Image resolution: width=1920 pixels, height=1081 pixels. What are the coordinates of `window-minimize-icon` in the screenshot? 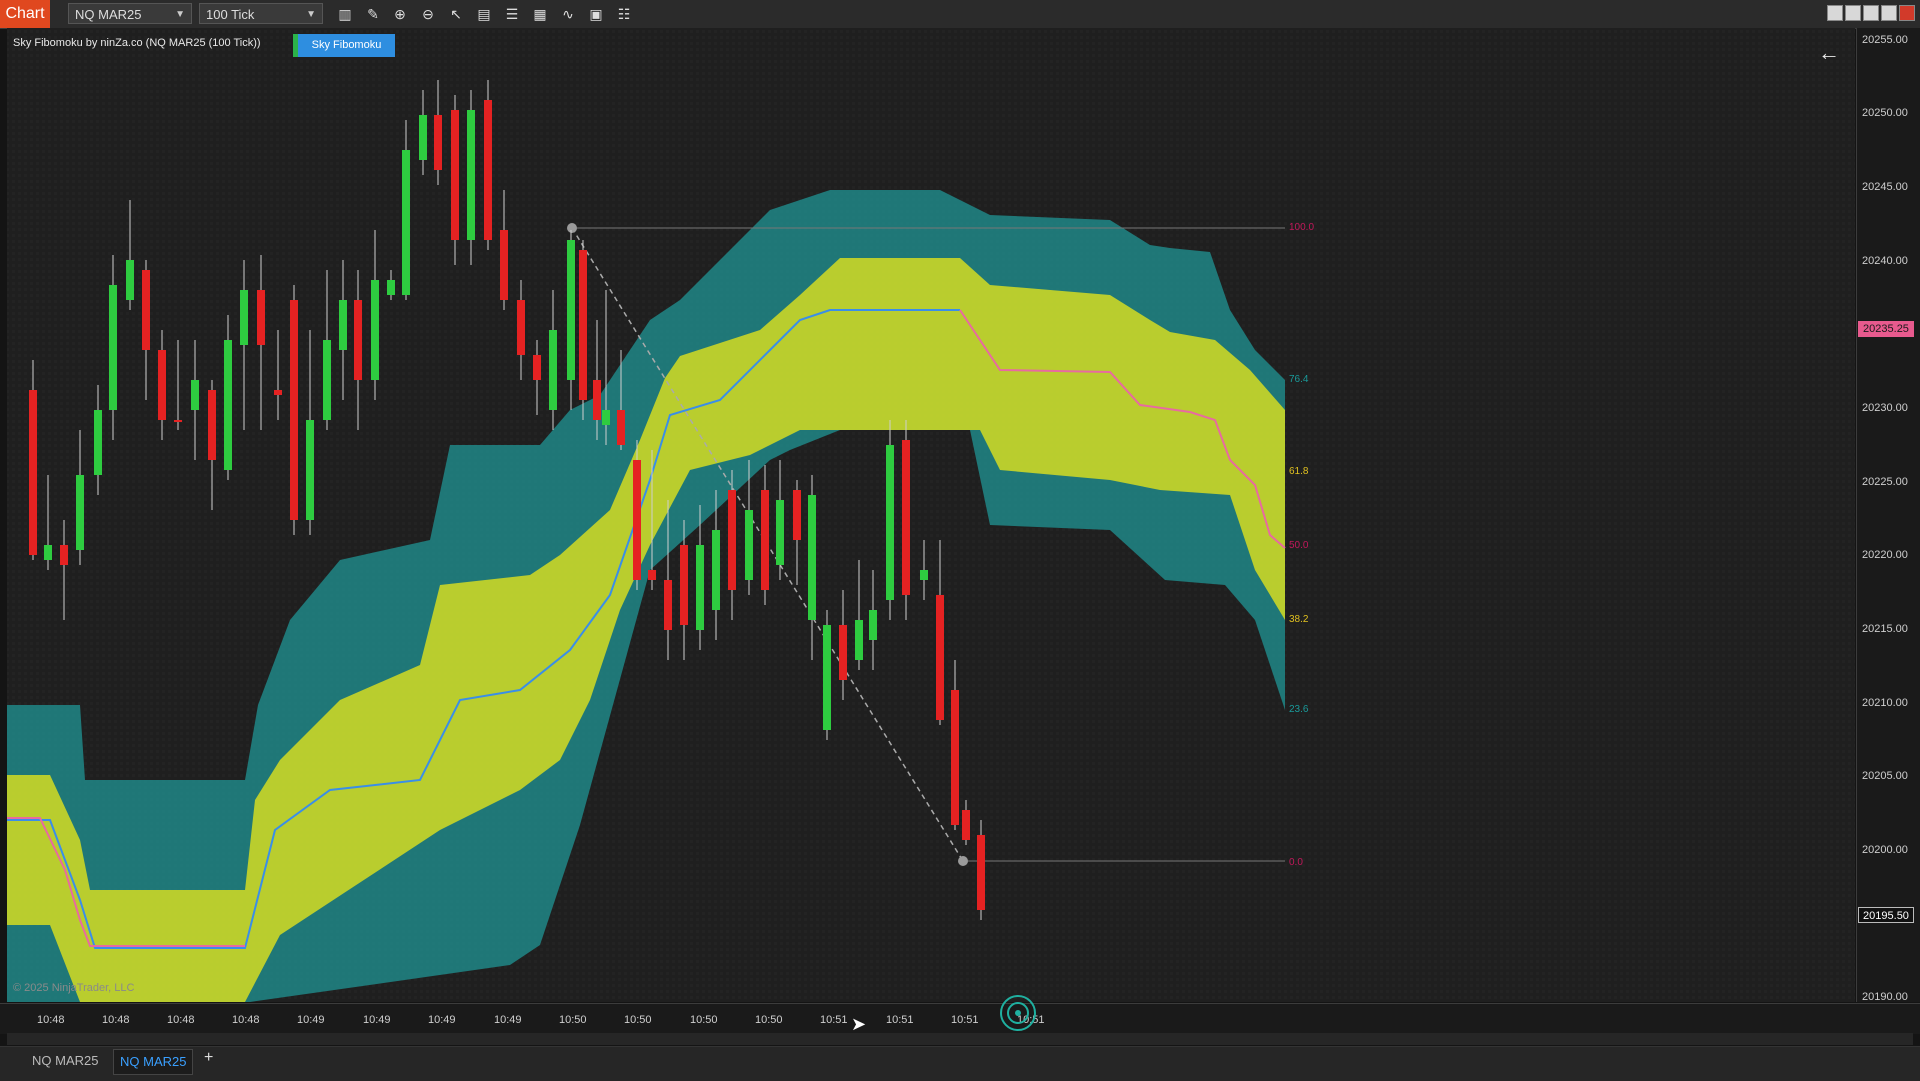 It's located at (1853, 13).